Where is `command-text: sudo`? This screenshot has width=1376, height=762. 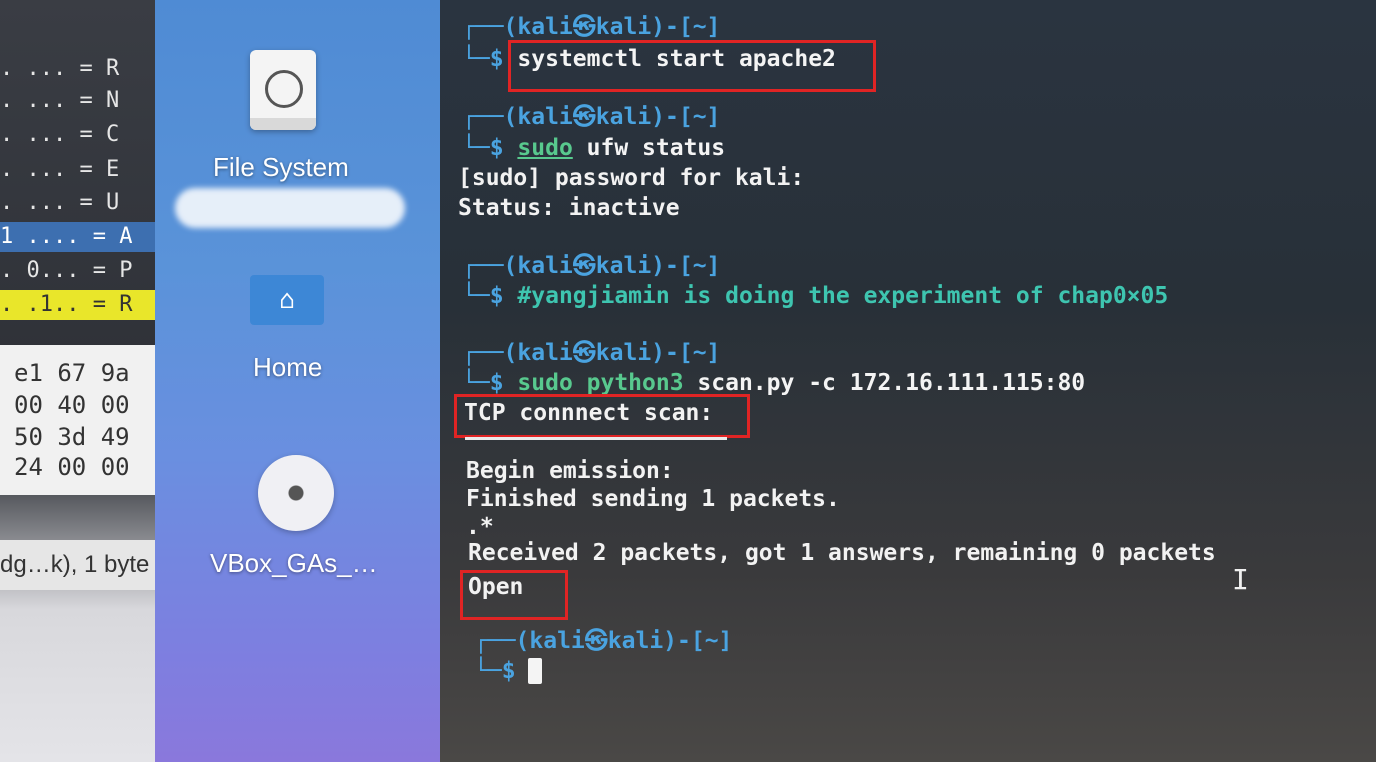 command-text: sudo is located at coordinates (545, 148).